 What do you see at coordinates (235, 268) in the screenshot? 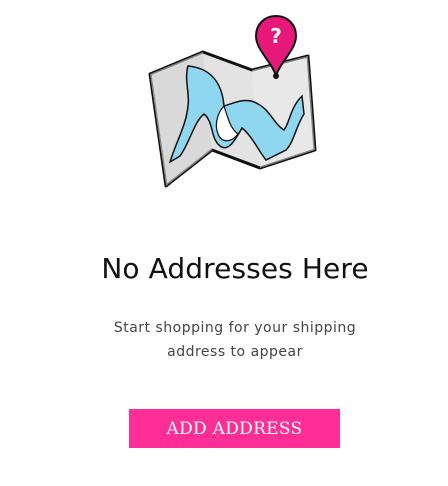
I see `empty-state-title: No Addresses Here` at bounding box center [235, 268].